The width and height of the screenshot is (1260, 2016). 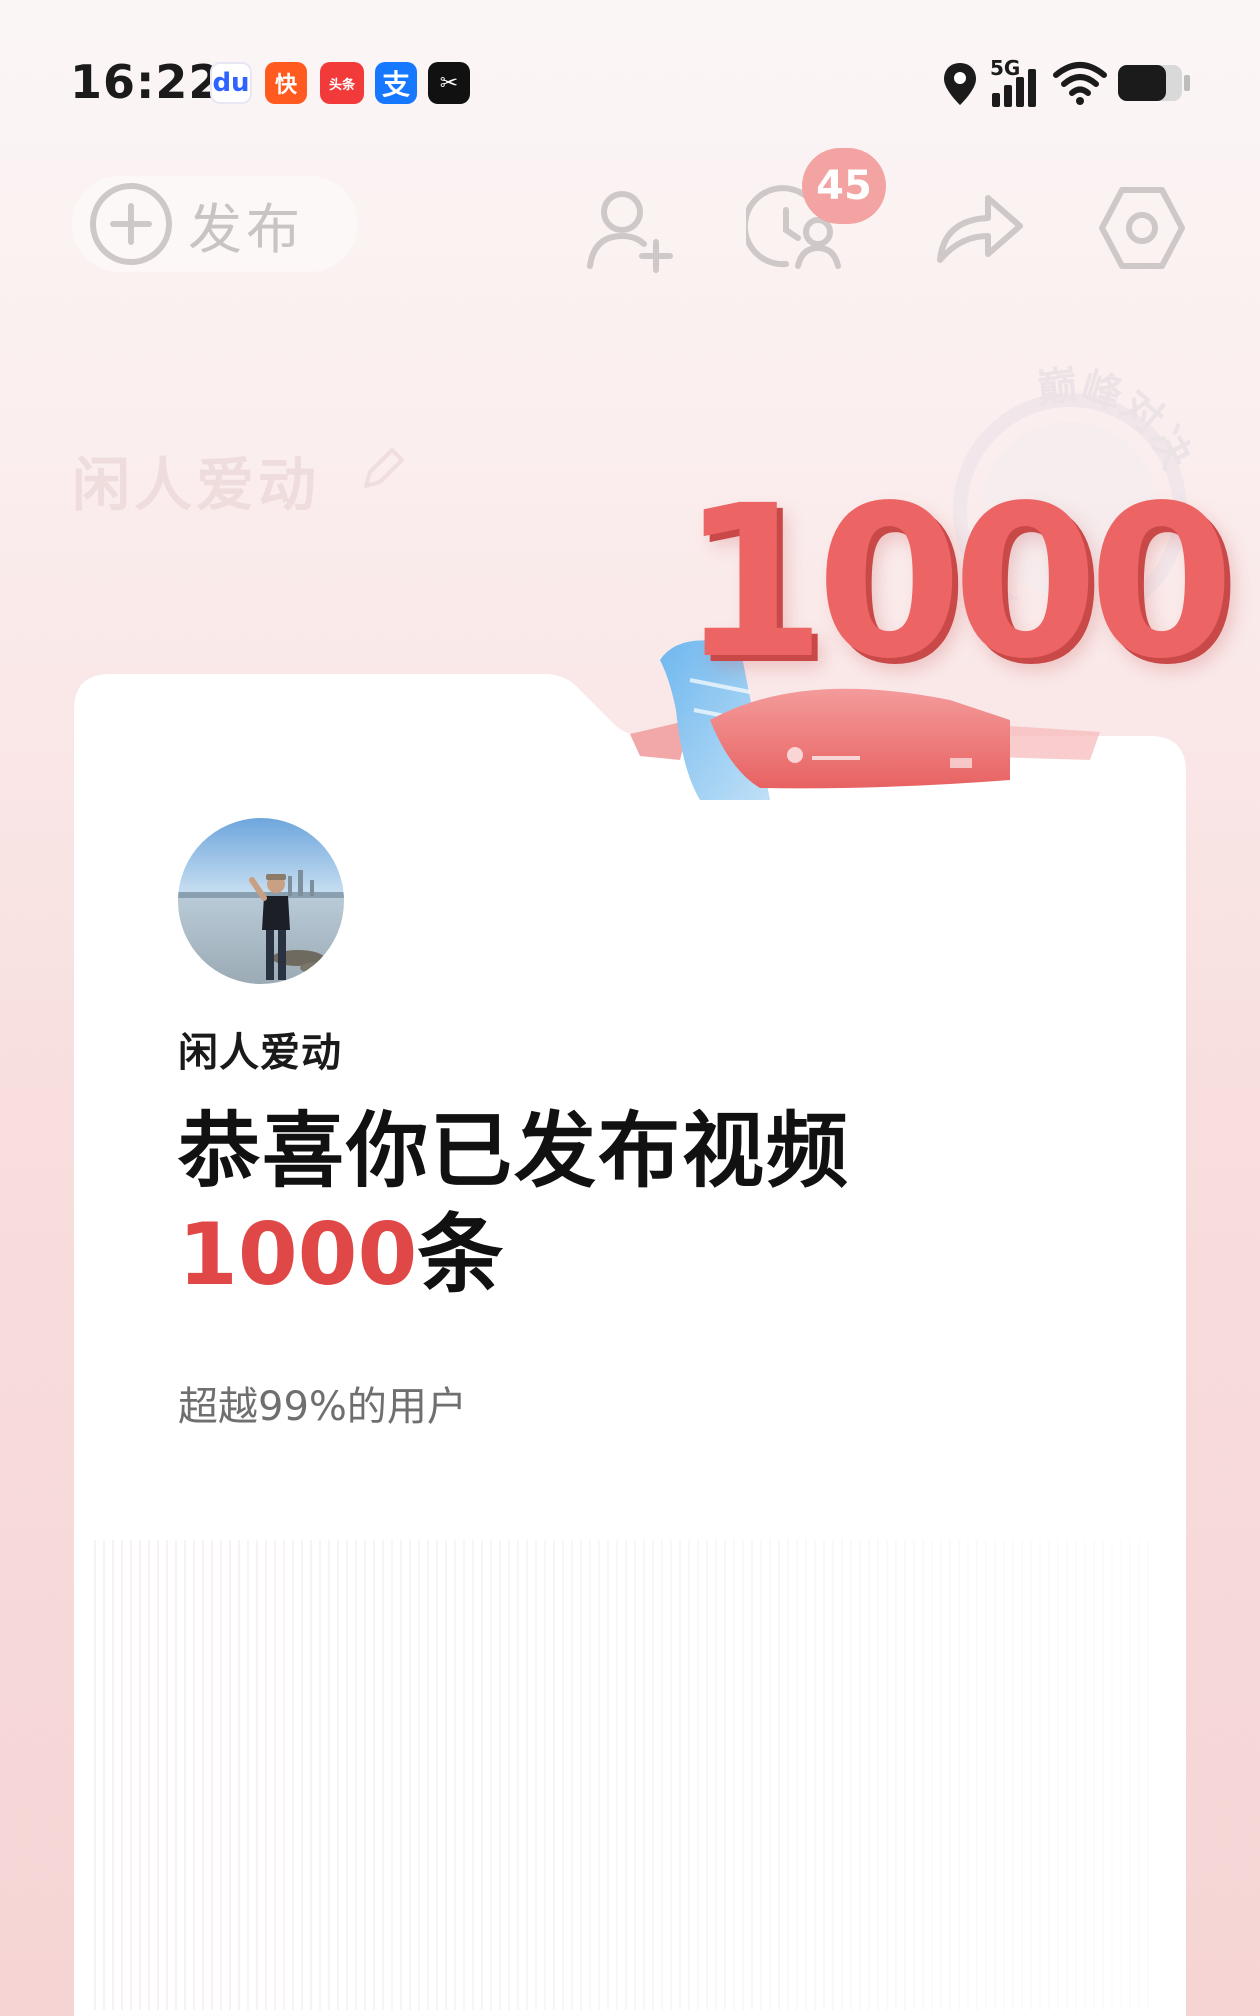 I want to click on capcut-icon: ✂, so click(x=449, y=83).